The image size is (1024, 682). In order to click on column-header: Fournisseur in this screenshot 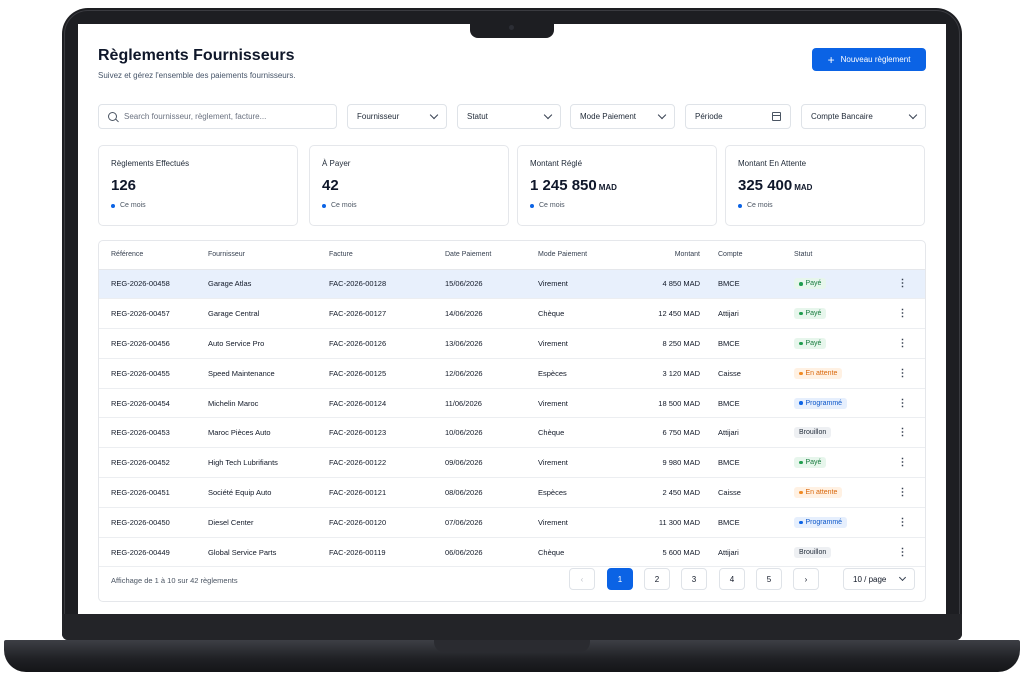, I will do `click(268, 255)`.